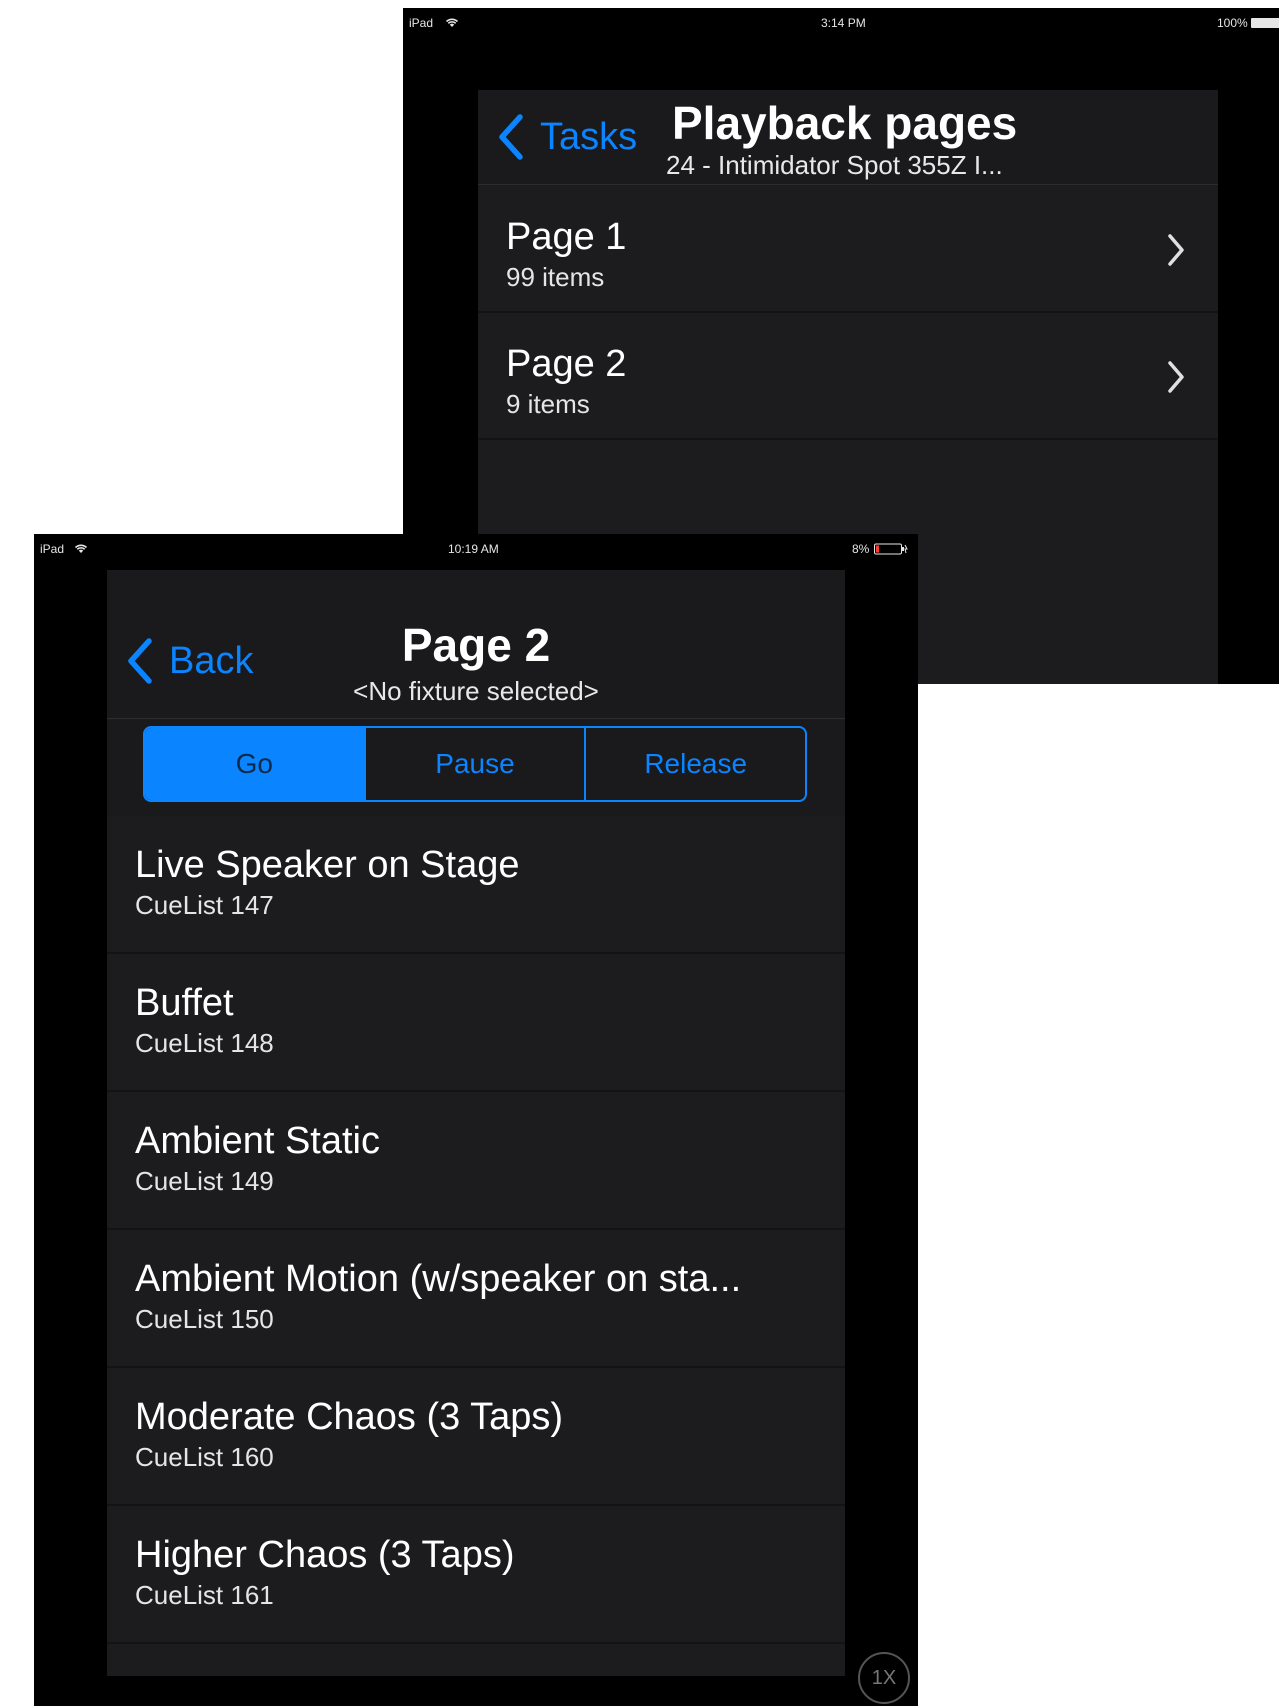 Image resolution: width=1279 pixels, height=1706 pixels. I want to click on status-time: 10:19 AM, so click(473, 549).